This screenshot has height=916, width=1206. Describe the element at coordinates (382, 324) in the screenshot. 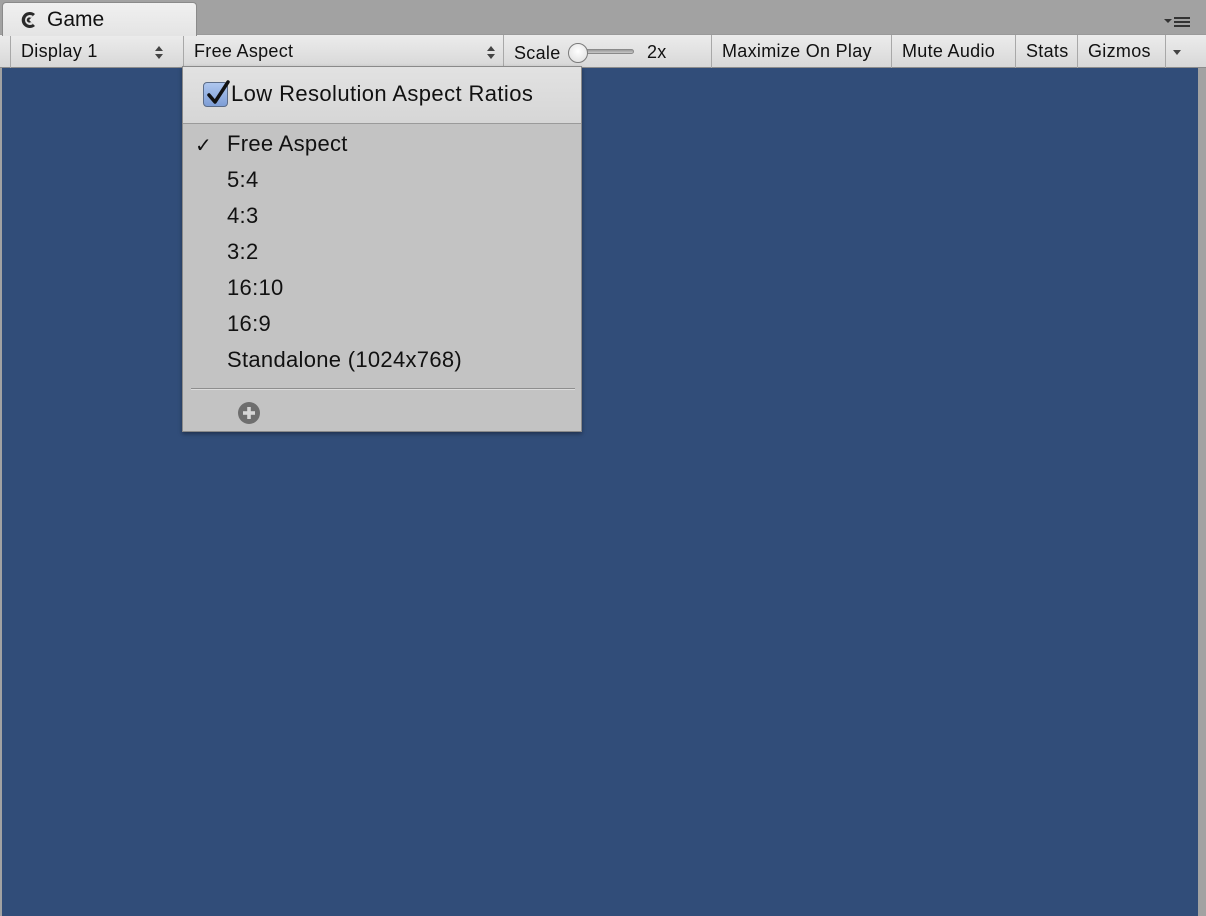

I see `aspect-option-16-9: 16:9` at that location.